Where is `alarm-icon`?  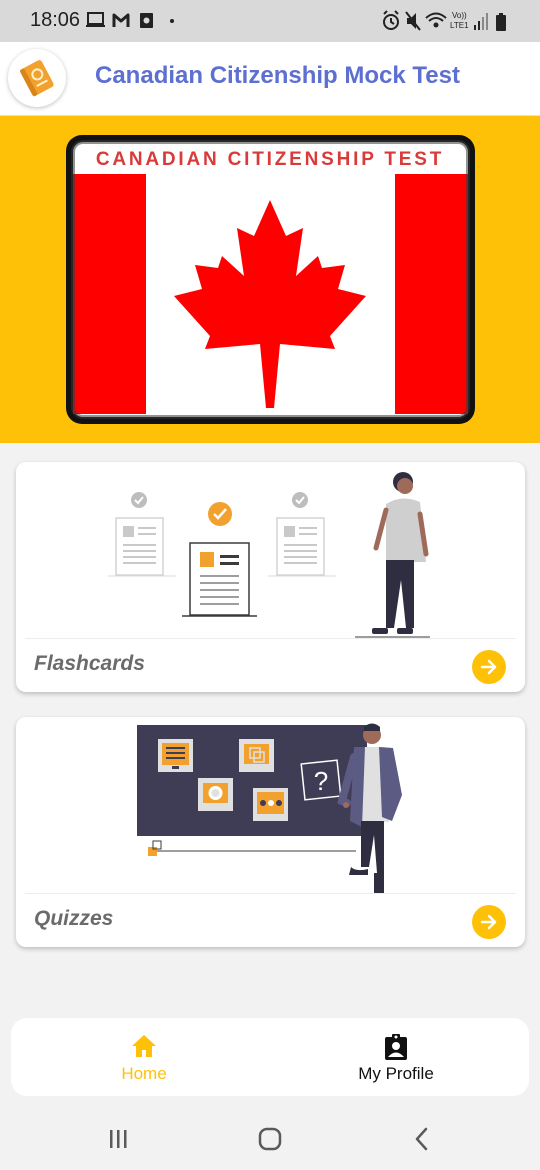 alarm-icon is located at coordinates (391, 20).